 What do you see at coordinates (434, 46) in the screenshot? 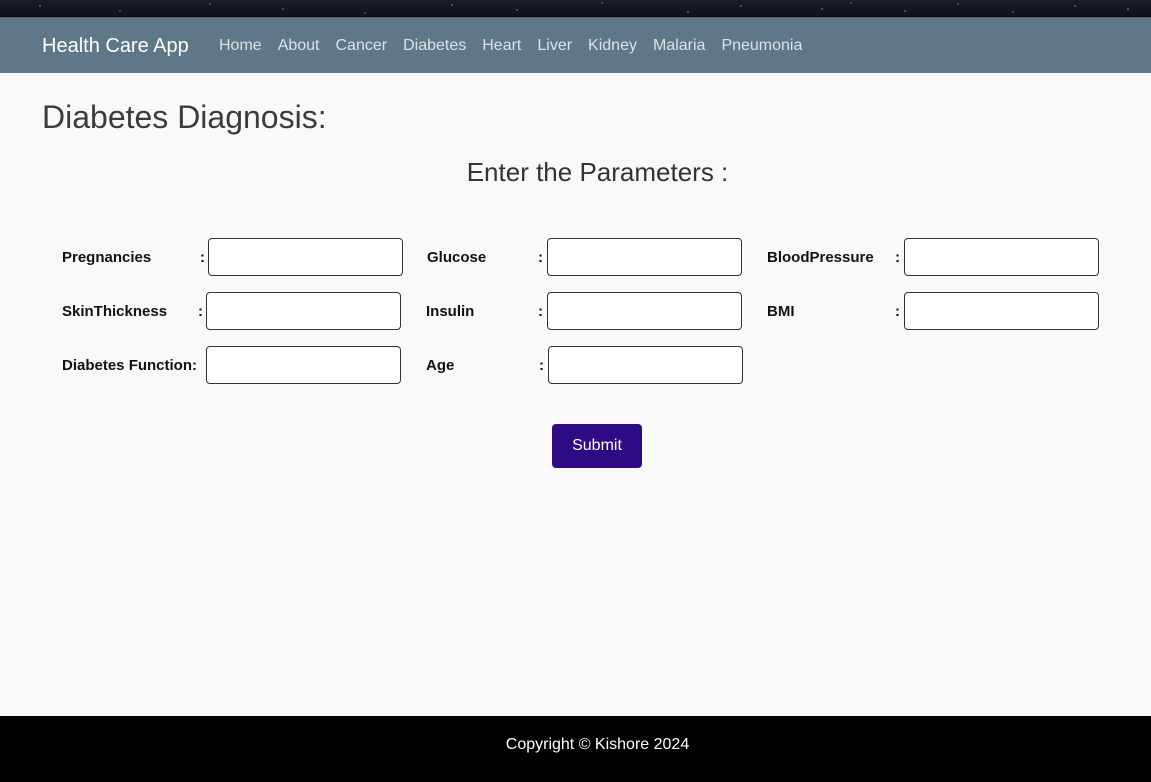
I see `nav-link-diabetes: Diabetes` at bounding box center [434, 46].